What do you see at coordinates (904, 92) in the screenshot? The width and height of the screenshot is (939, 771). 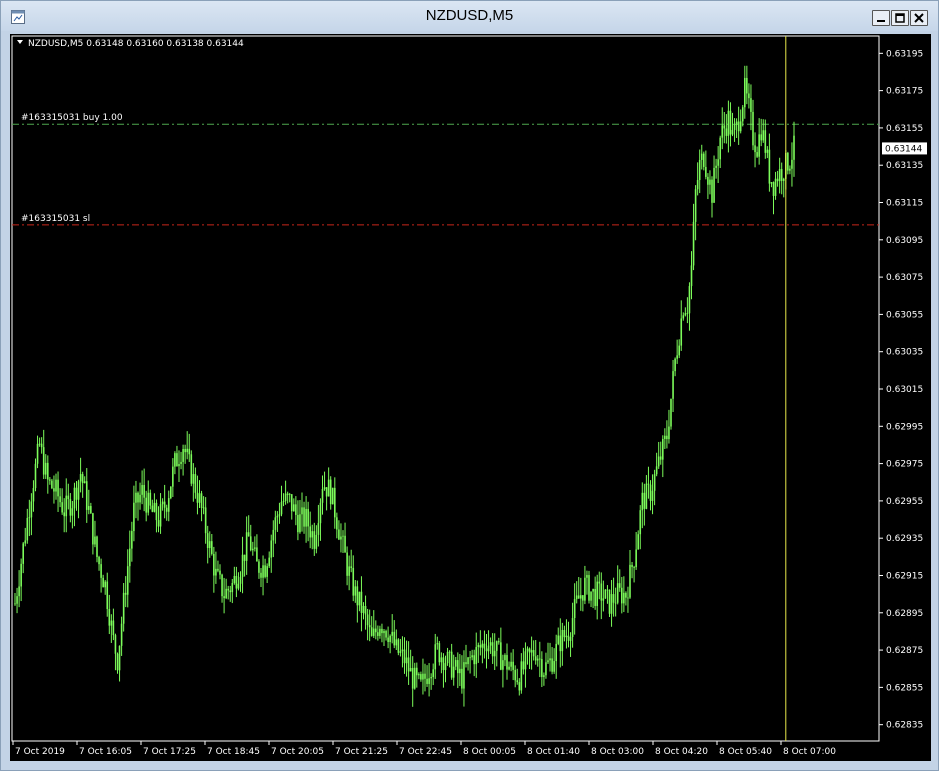 I see `y-tick-label: 0.63175` at bounding box center [904, 92].